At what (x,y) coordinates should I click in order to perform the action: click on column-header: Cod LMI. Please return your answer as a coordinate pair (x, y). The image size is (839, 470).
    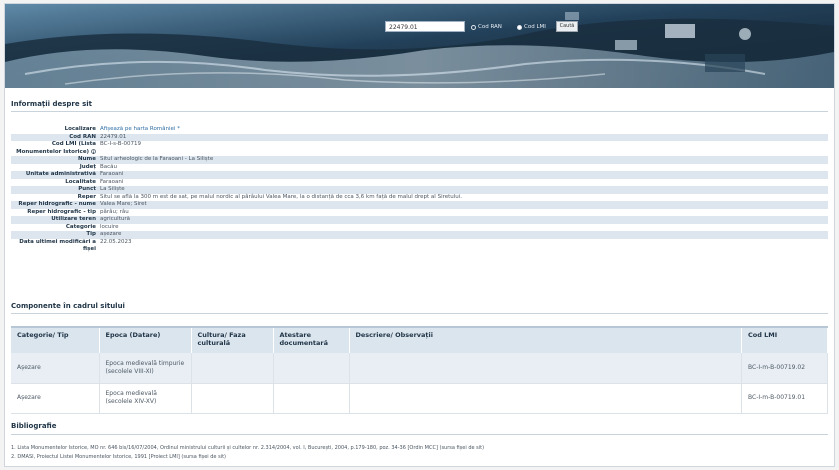
    Looking at the image, I should click on (784, 339).